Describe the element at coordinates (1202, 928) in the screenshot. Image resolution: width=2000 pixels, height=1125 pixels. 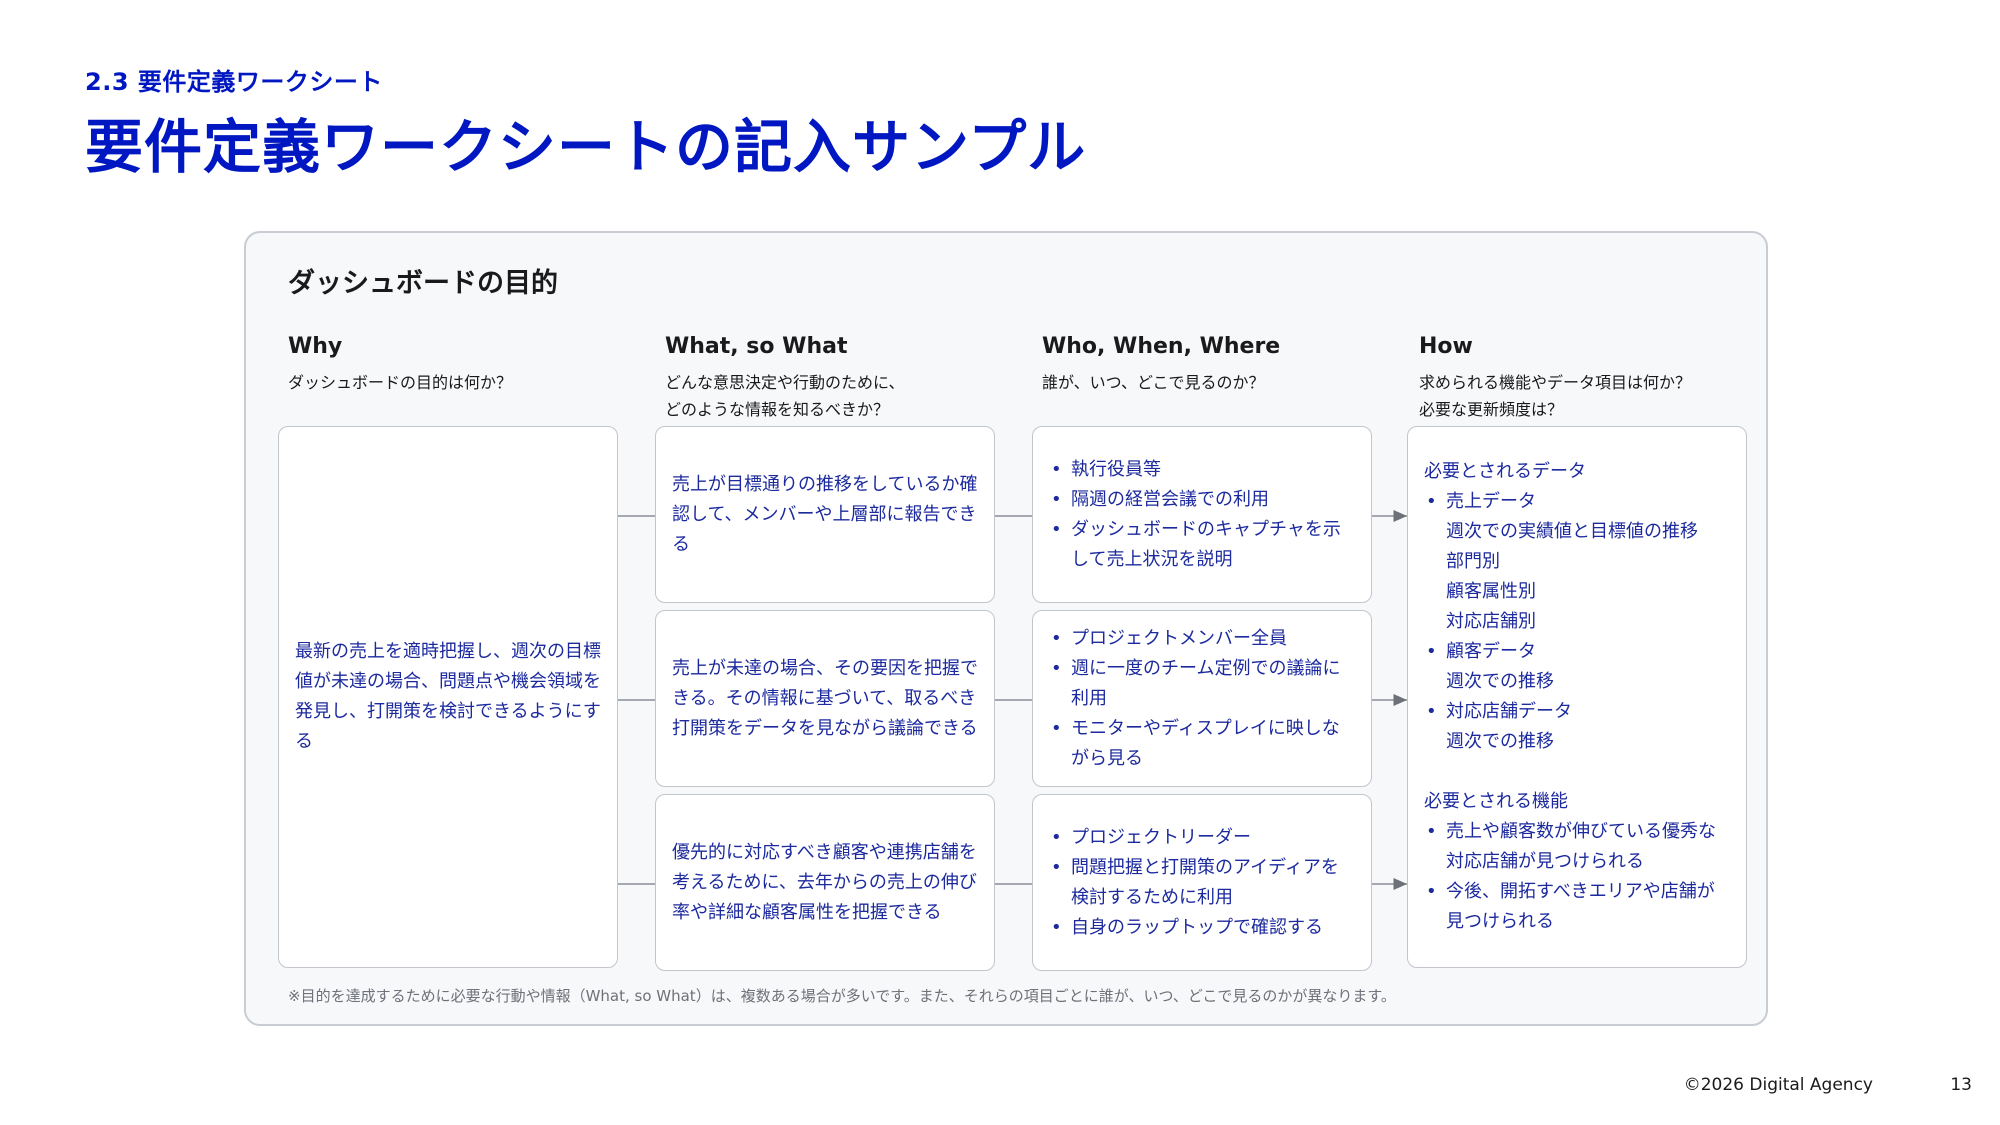
I see `list-item: 自身のラップトップで確認する` at that location.